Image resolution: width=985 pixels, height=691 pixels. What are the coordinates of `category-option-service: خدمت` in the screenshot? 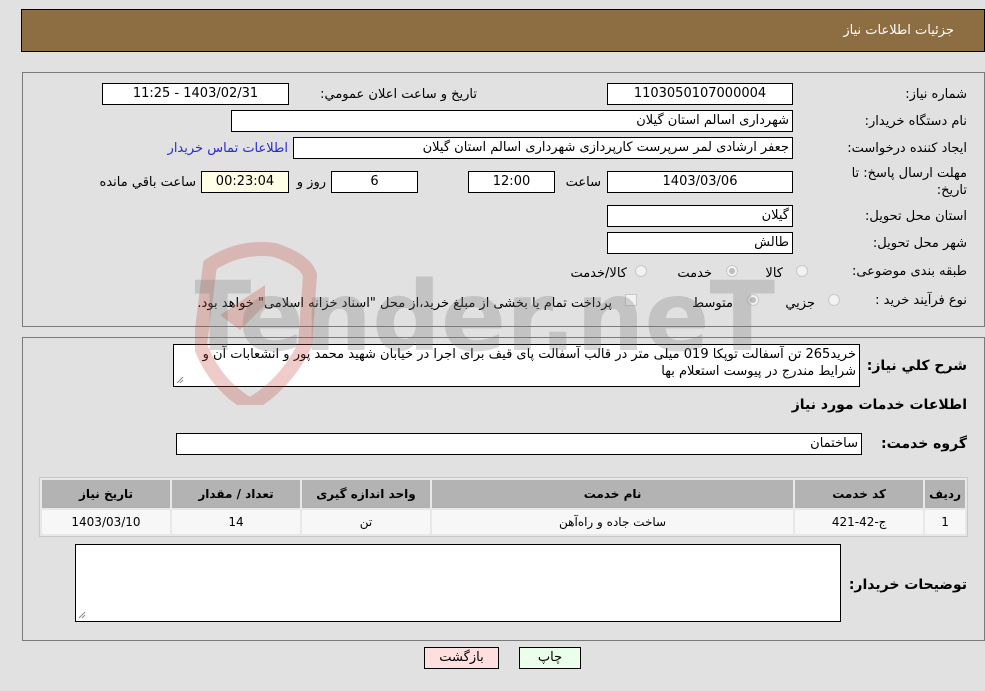 It's located at (694, 273).